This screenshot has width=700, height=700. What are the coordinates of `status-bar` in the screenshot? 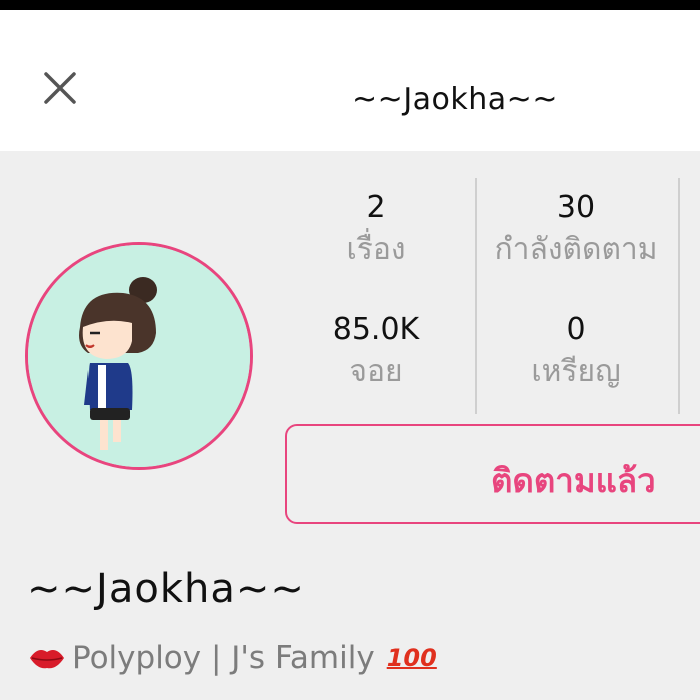 It's located at (350, 5).